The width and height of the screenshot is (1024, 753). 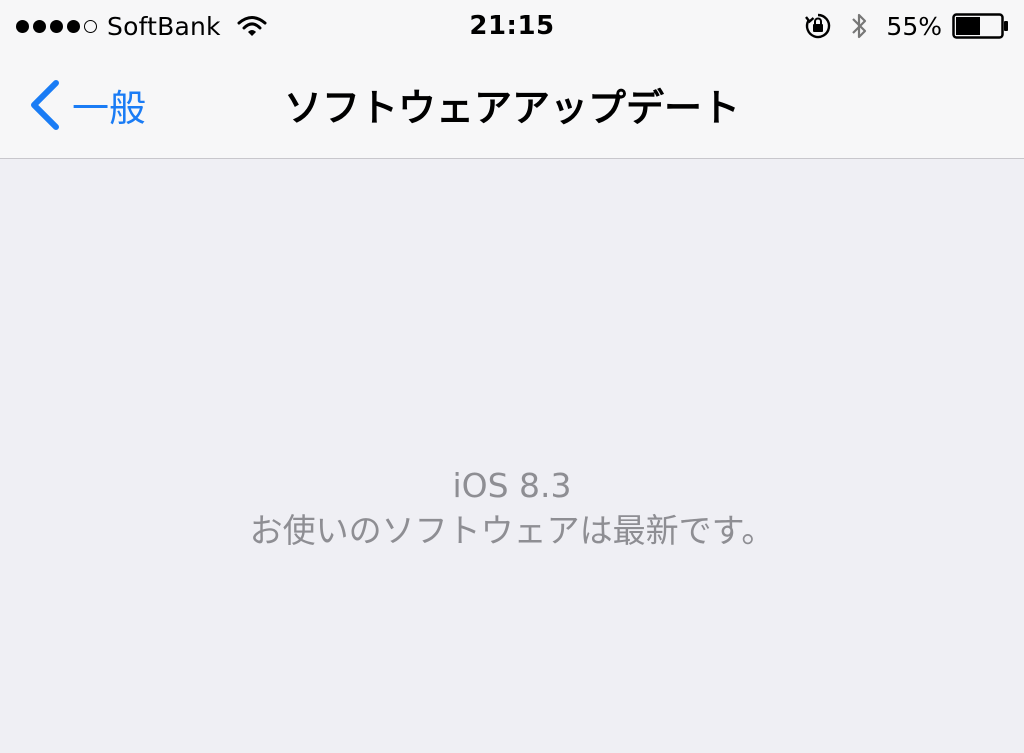 I want to click on battery-percent: 55%, so click(x=914, y=26).